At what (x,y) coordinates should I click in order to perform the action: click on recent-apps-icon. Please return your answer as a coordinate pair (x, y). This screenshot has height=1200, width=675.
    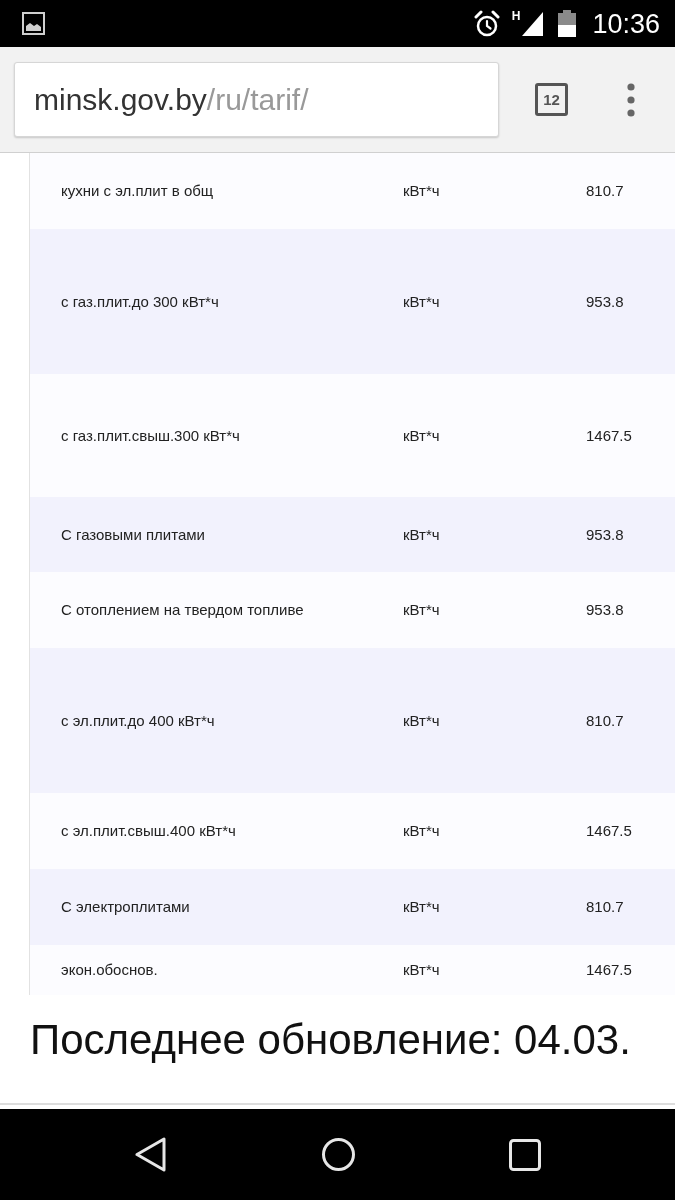
    Looking at the image, I should click on (525, 1154).